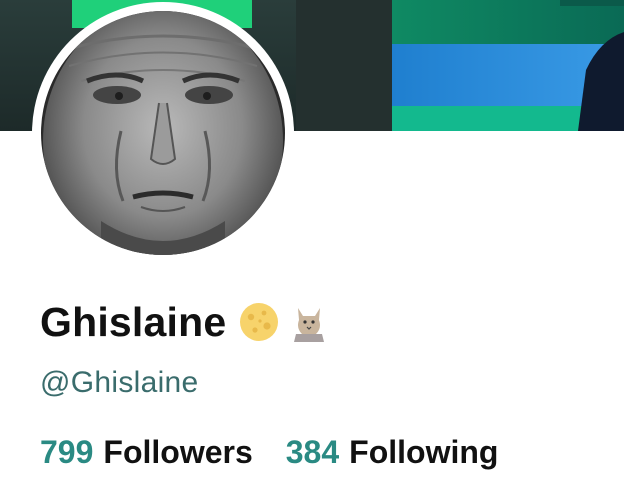  Describe the element at coordinates (67, 452) in the screenshot. I see `followers-count: 799` at that location.